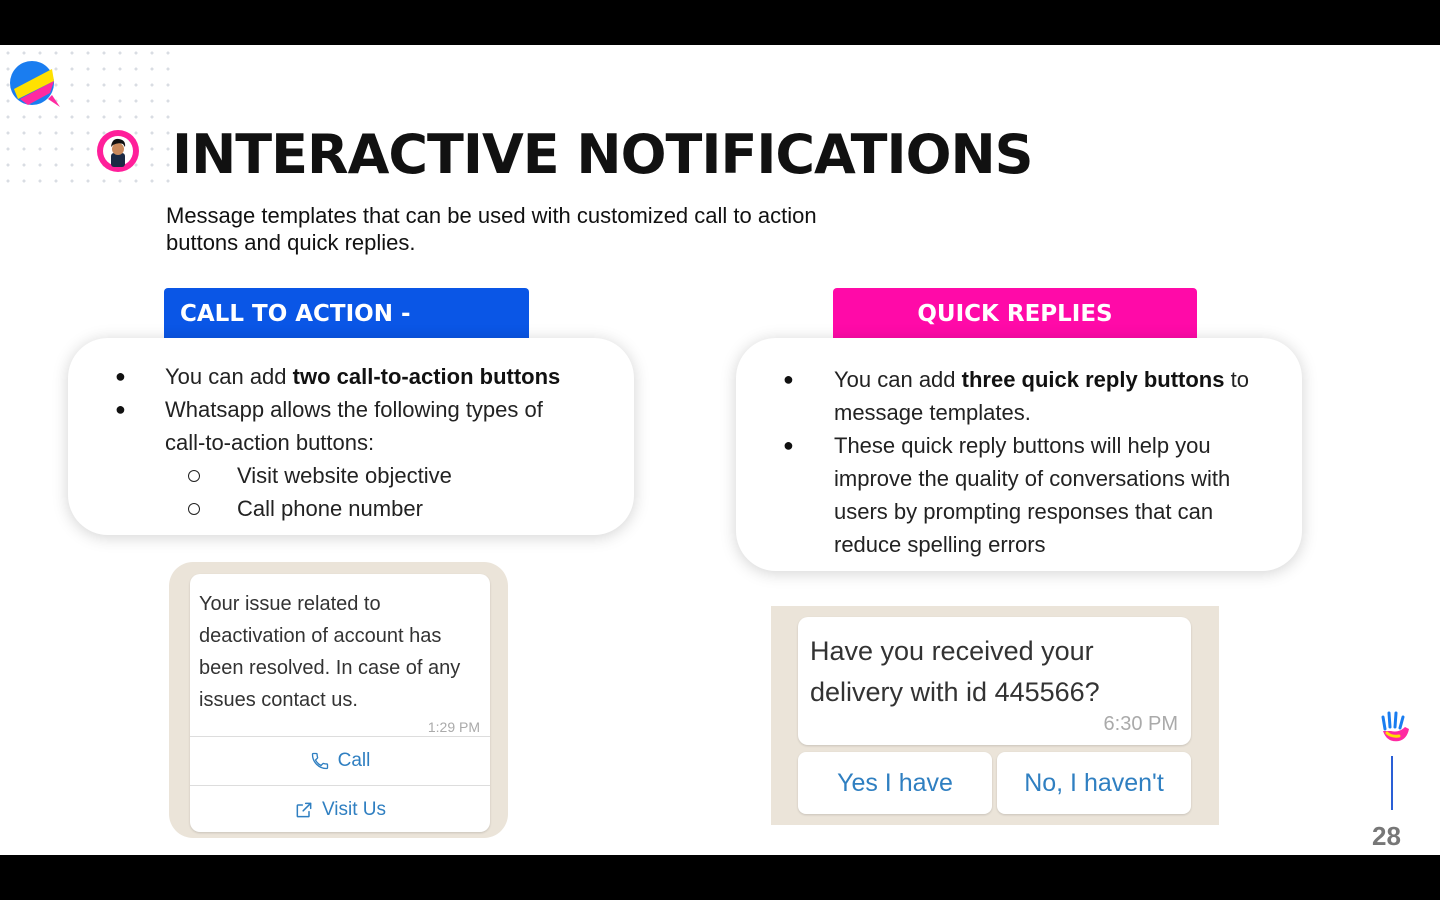 This screenshot has height=900, width=1440. I want to click on qr-message-time: 6:30 PM, so click(1140, 724).